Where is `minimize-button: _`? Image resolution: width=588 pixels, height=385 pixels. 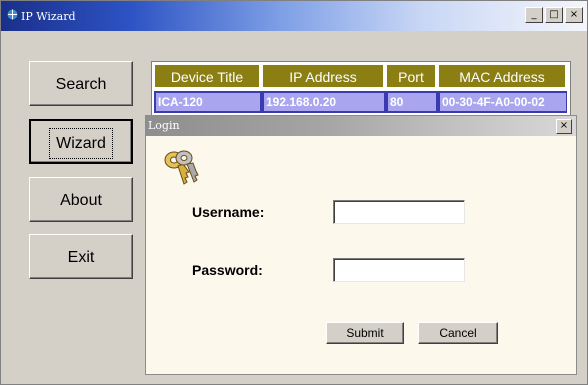 minimize-button: _ is located at coordinates (534, 15).